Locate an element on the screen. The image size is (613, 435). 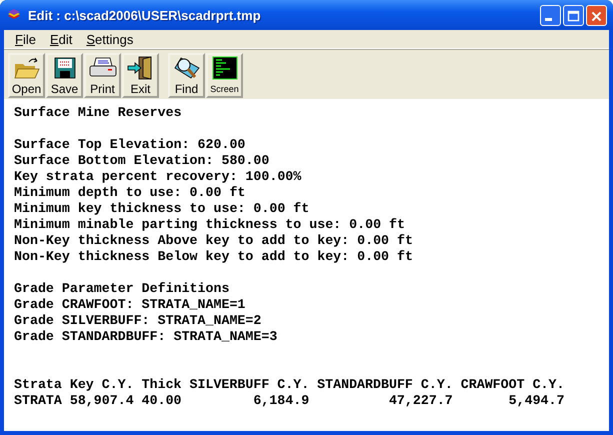
menu-item: Edit is located at coordinates (61, 39).